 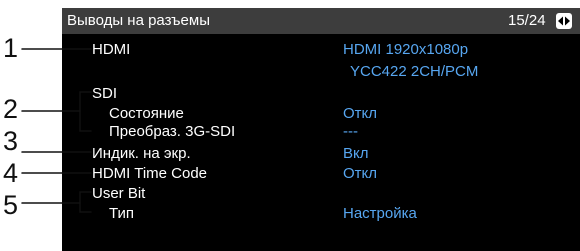 I want to click on sdi-status-label: Состояние, so click(x=146, y=113).